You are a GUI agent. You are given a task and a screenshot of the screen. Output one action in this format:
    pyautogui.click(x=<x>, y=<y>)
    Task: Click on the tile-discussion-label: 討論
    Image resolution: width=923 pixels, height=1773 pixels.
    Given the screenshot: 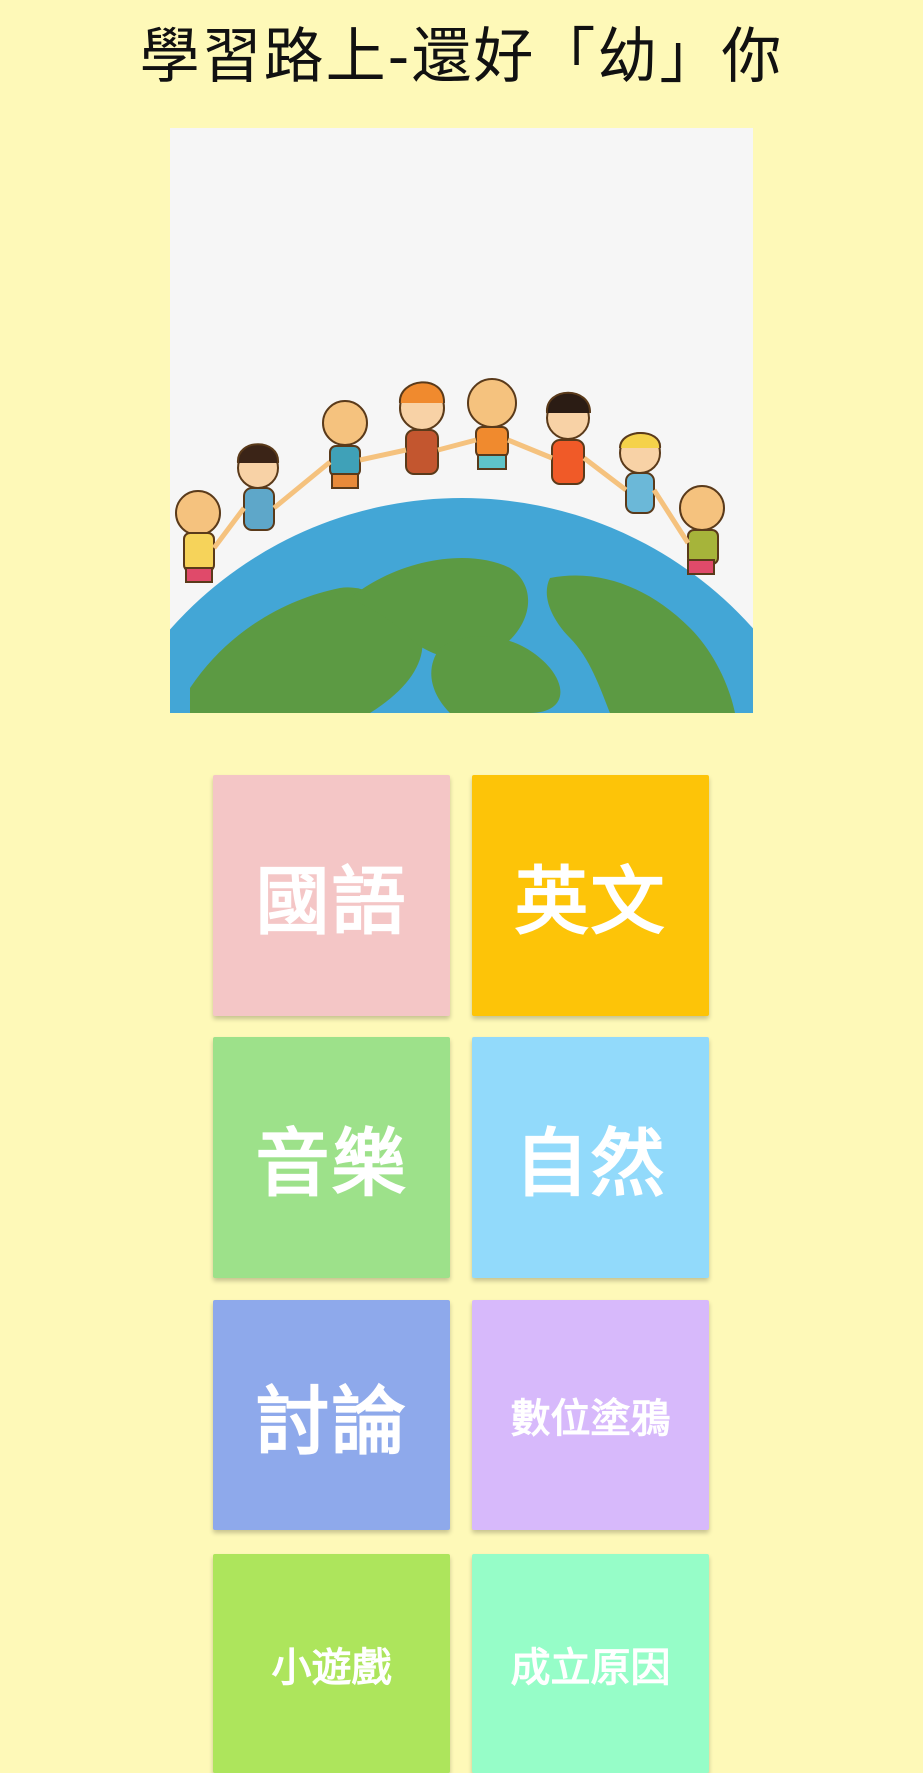 What is the action you would take?
    pyautogui.click(x=331, y=1421)
    